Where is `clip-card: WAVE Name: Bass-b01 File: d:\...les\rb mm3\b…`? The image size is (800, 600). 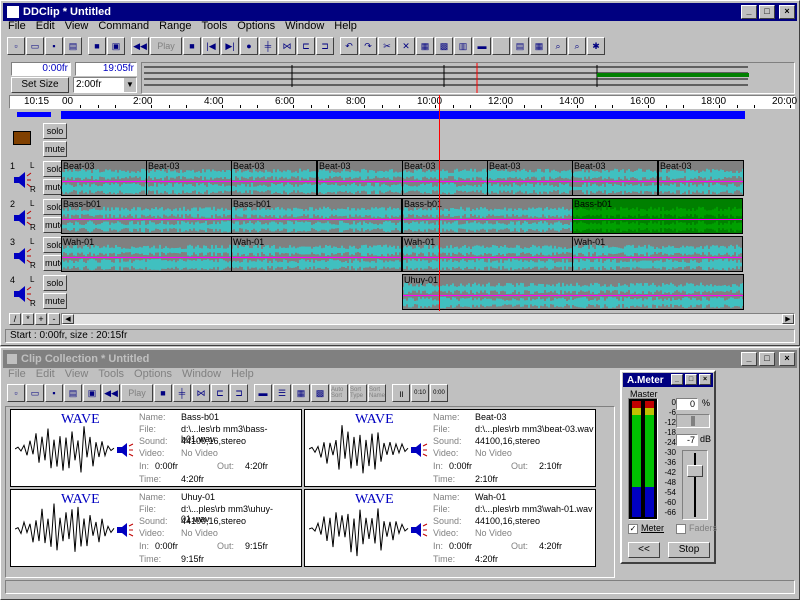
clip-card: WAVE Name: Bass-b01 File: d:\...les\rb mm3\b… is located at coordinates (156, 448).